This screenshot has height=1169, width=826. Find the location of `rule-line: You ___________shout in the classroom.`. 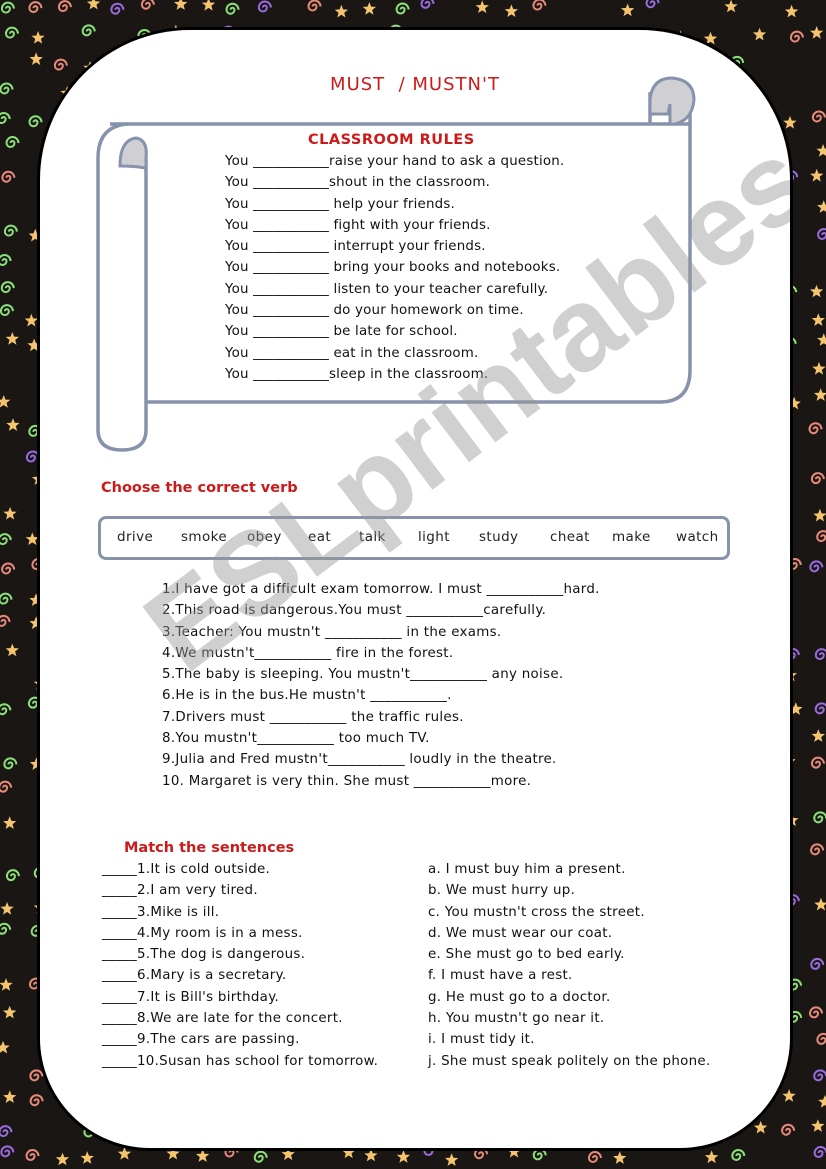

rule-line: You ___________shout in the classroom. is located at coordinates (358, 183).